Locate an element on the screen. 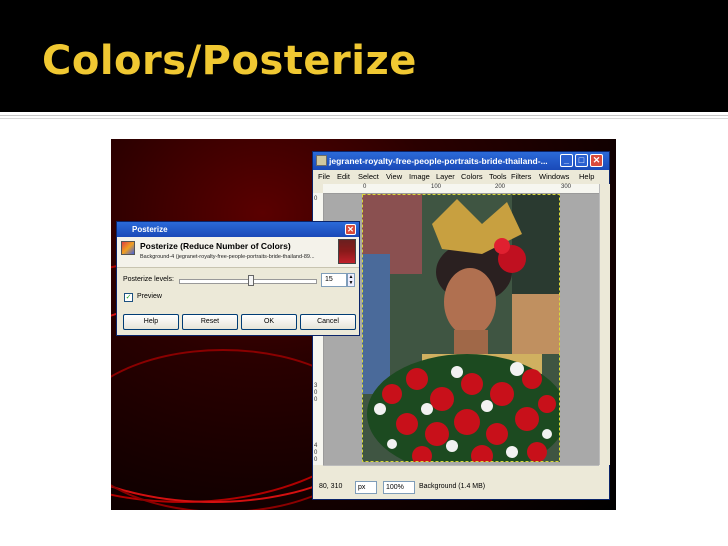  title-divider is located at coordinates (364, 115).